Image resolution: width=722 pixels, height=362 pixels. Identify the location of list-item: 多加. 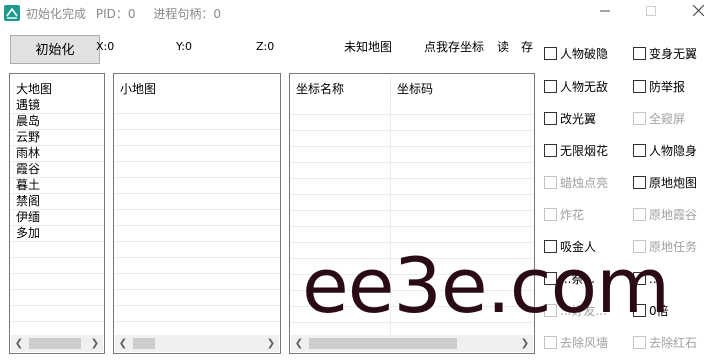
(57, 234).